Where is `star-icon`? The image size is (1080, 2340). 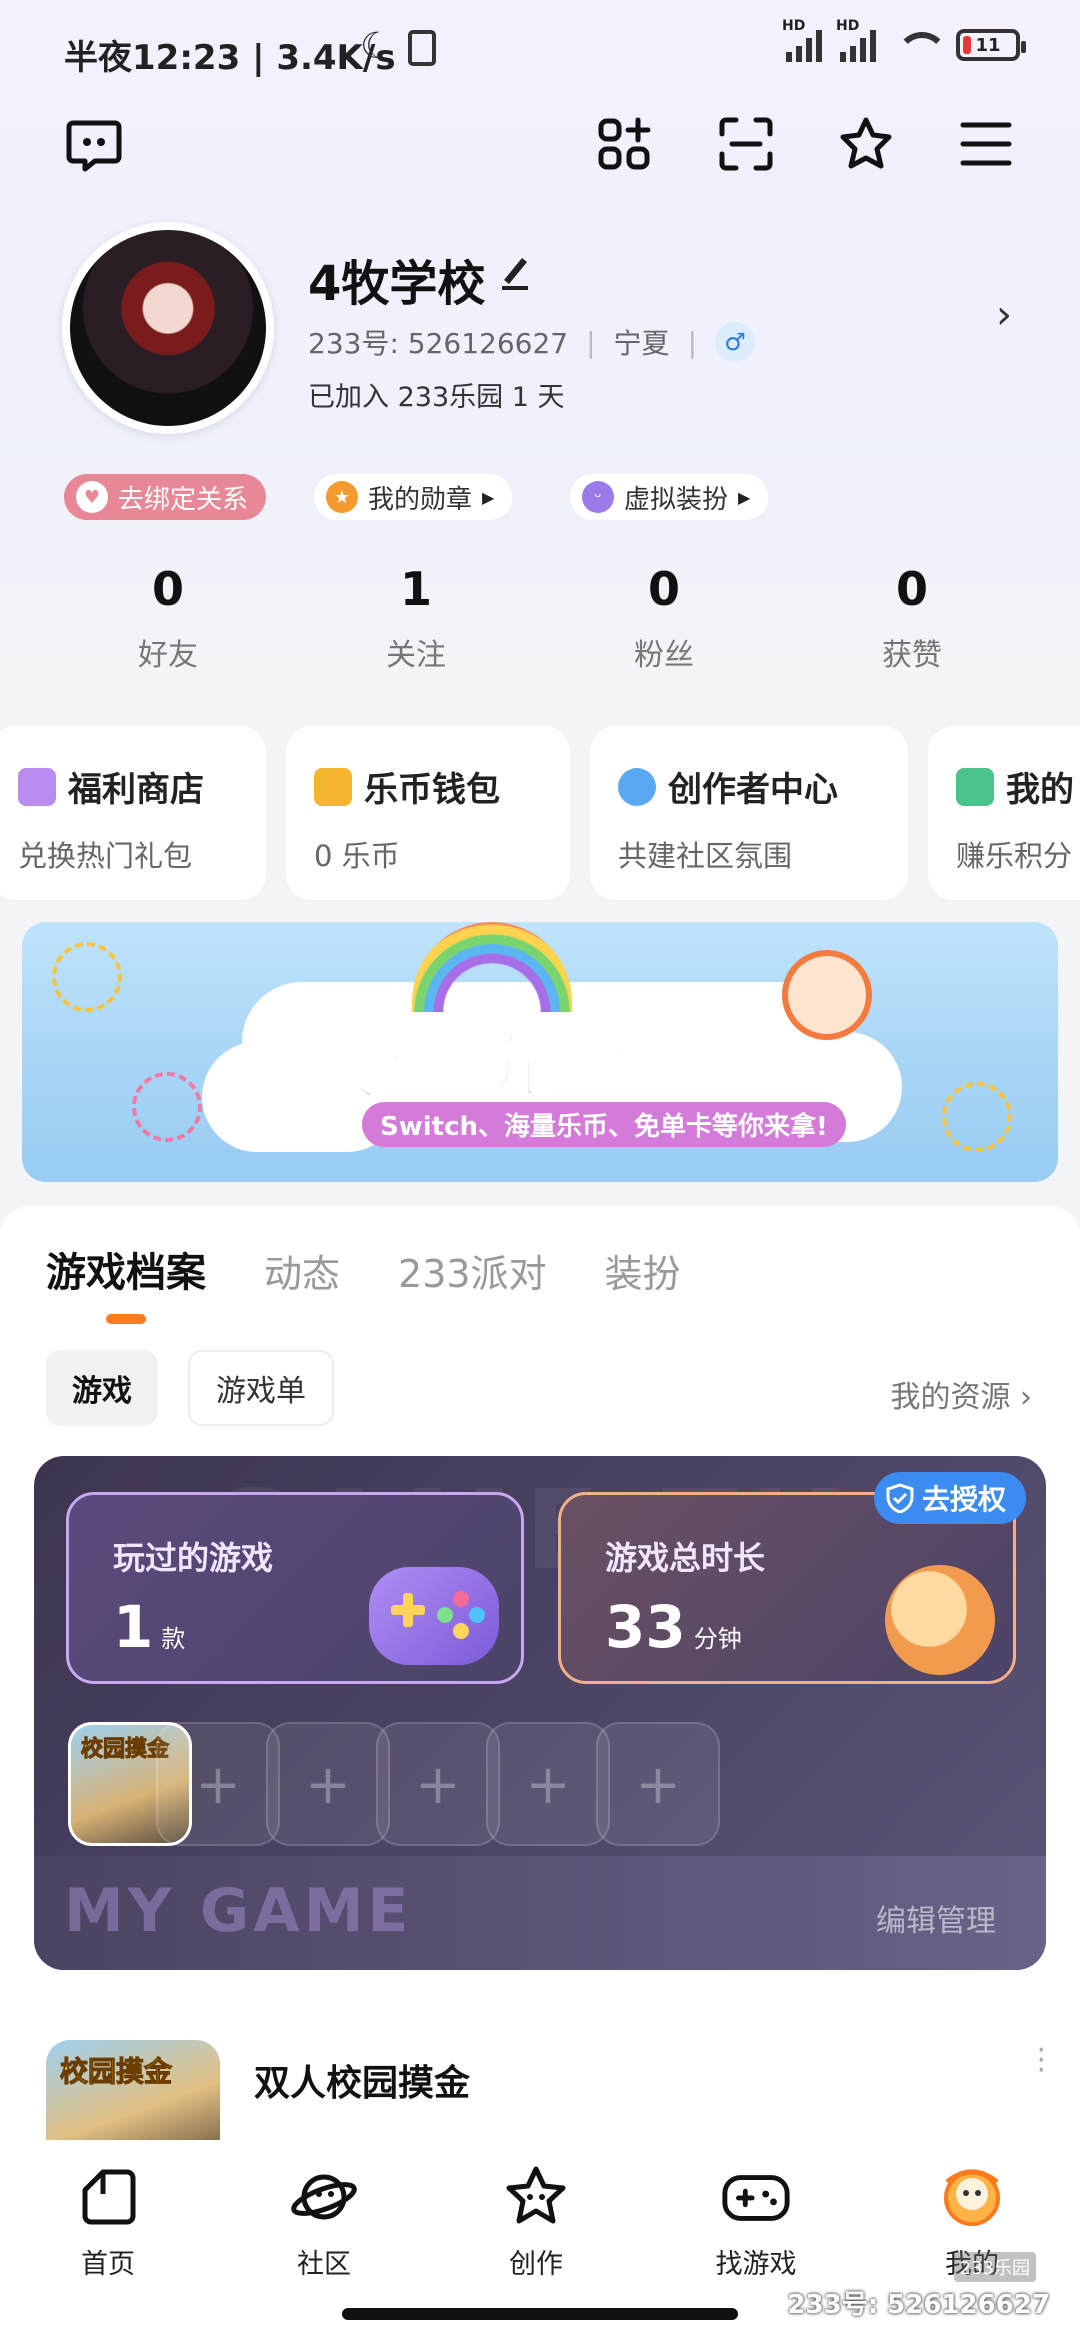
star-icon is located at coordinates (536, 2197).